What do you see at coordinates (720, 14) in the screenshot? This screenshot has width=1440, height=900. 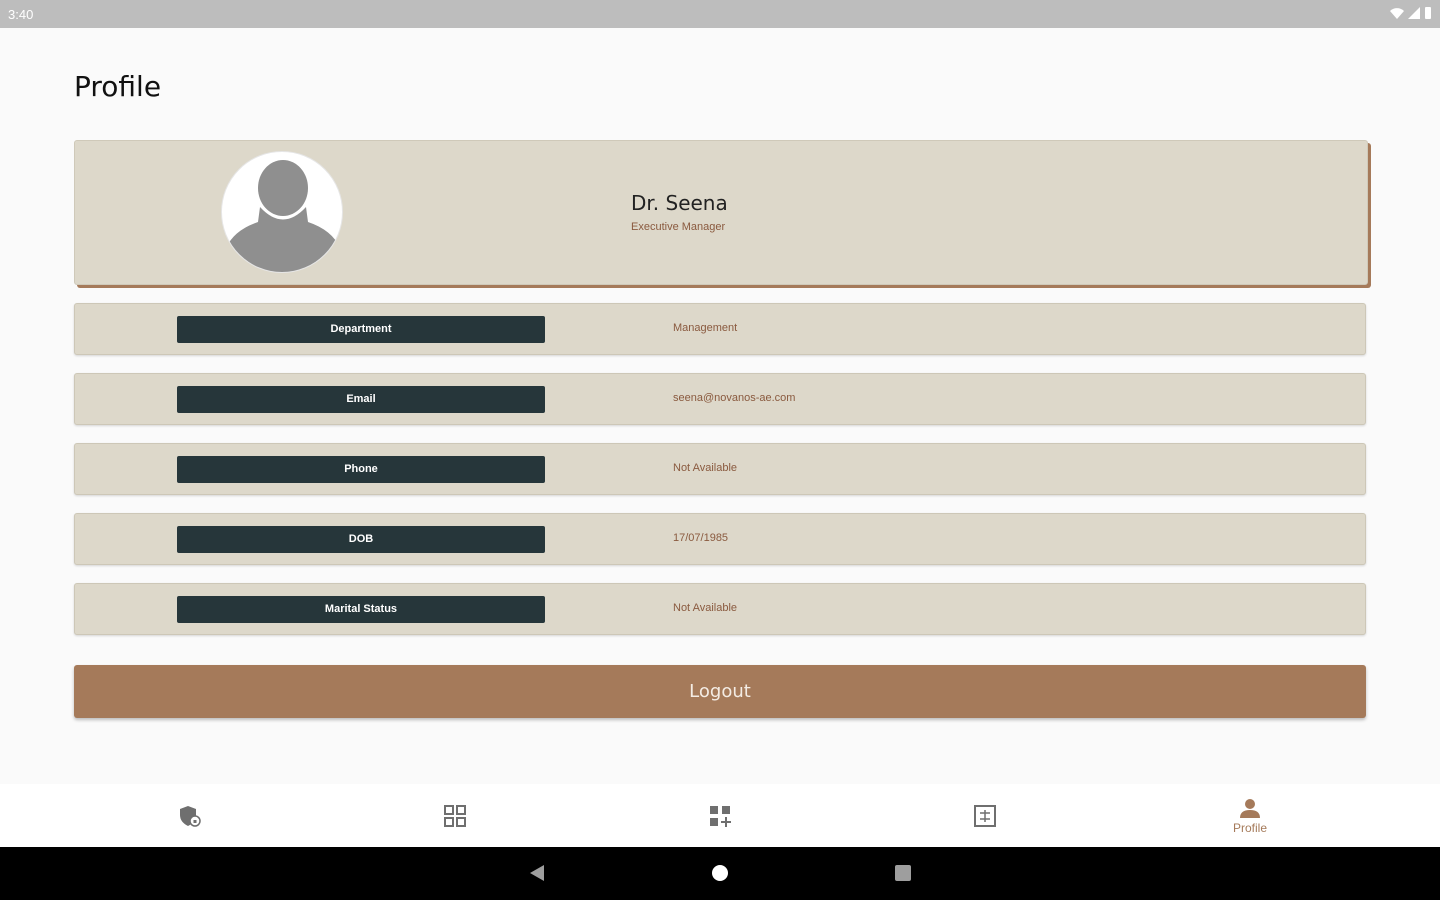 I see `status-bar: 3:40` at bounding box center [720, 14].